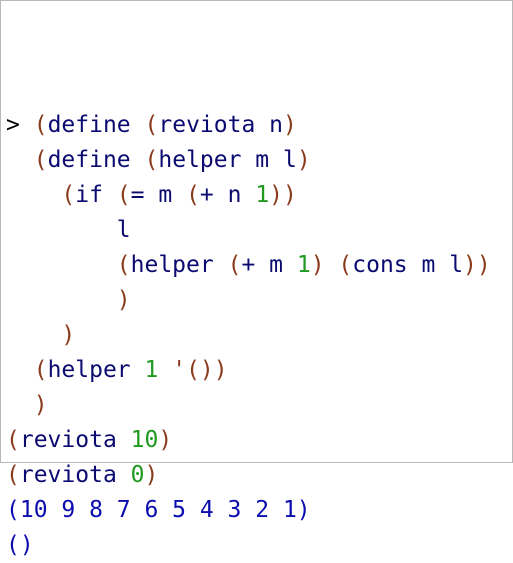 This screenshot has height=563, width=513. What do you see at coordinates (408, 265) in the screenshot?
I see `code-token: cons m l` at bounding box center [408, 265].